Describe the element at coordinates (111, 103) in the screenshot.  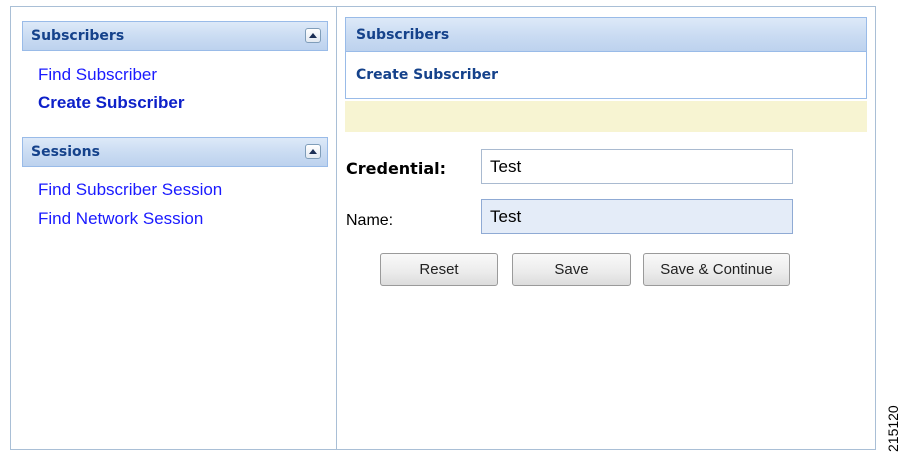
I see `sidebar-item-create-subscriber: Create Subscriber` at that location.